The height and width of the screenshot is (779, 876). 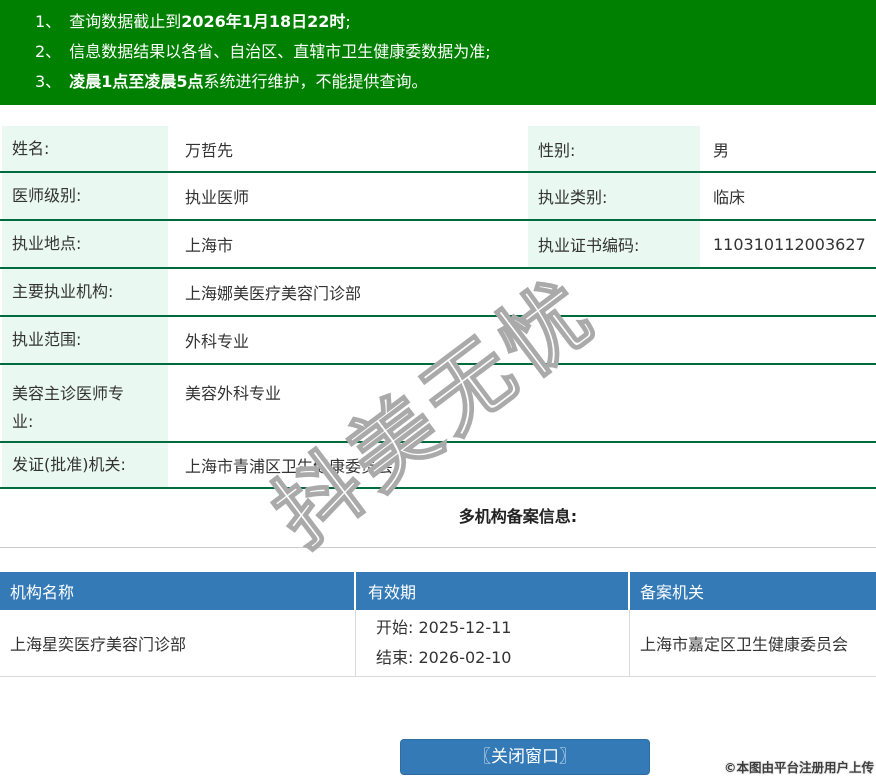 What do you see at coordinates (438, 547) in the screenshot?
I see `section-divider` at bounding box center [438, 547].